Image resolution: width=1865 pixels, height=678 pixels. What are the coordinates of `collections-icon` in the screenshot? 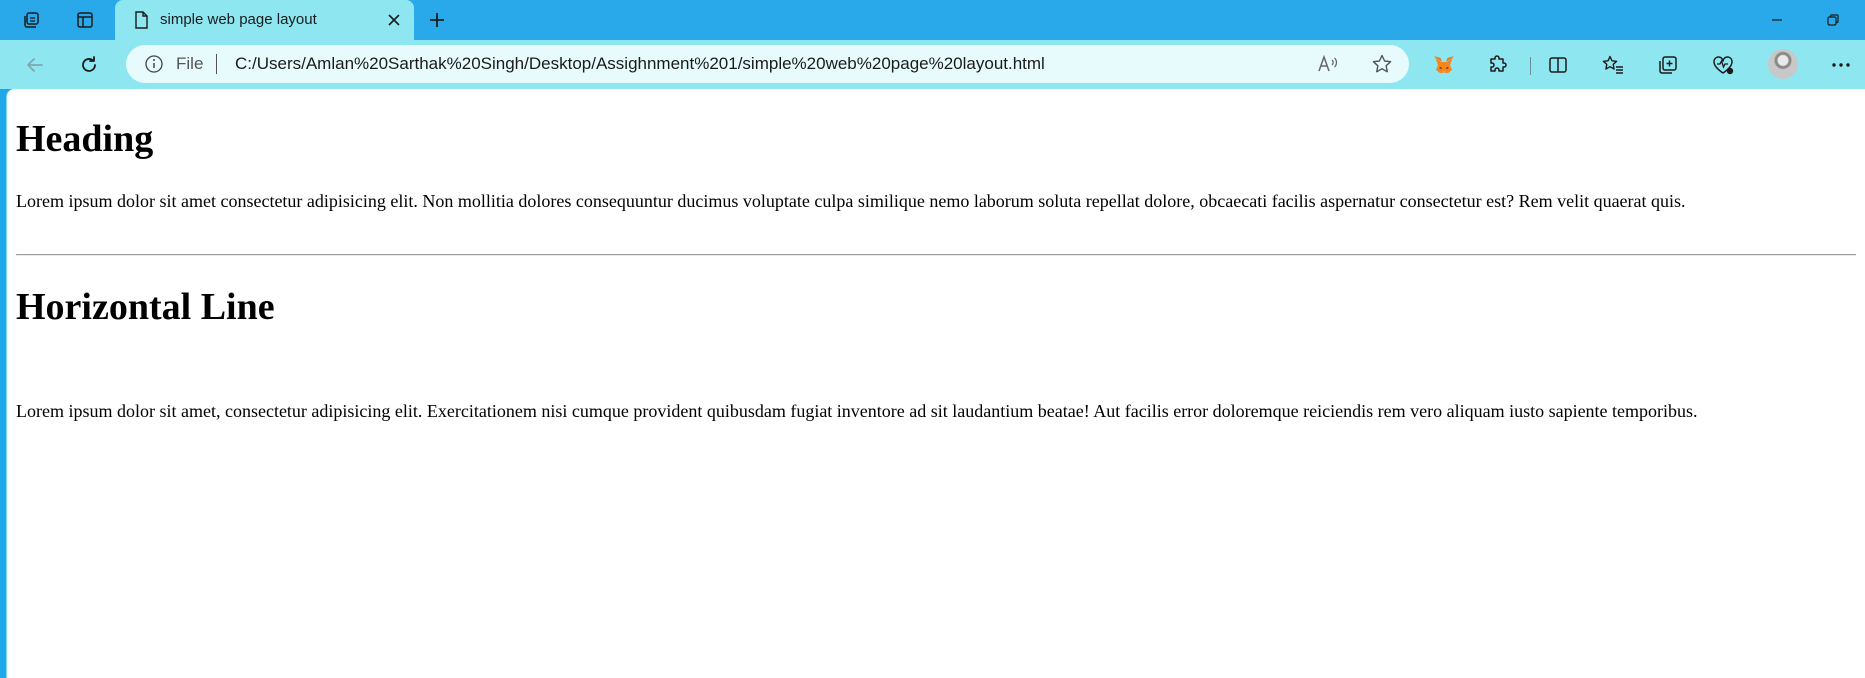 It's located at (1668, 65).